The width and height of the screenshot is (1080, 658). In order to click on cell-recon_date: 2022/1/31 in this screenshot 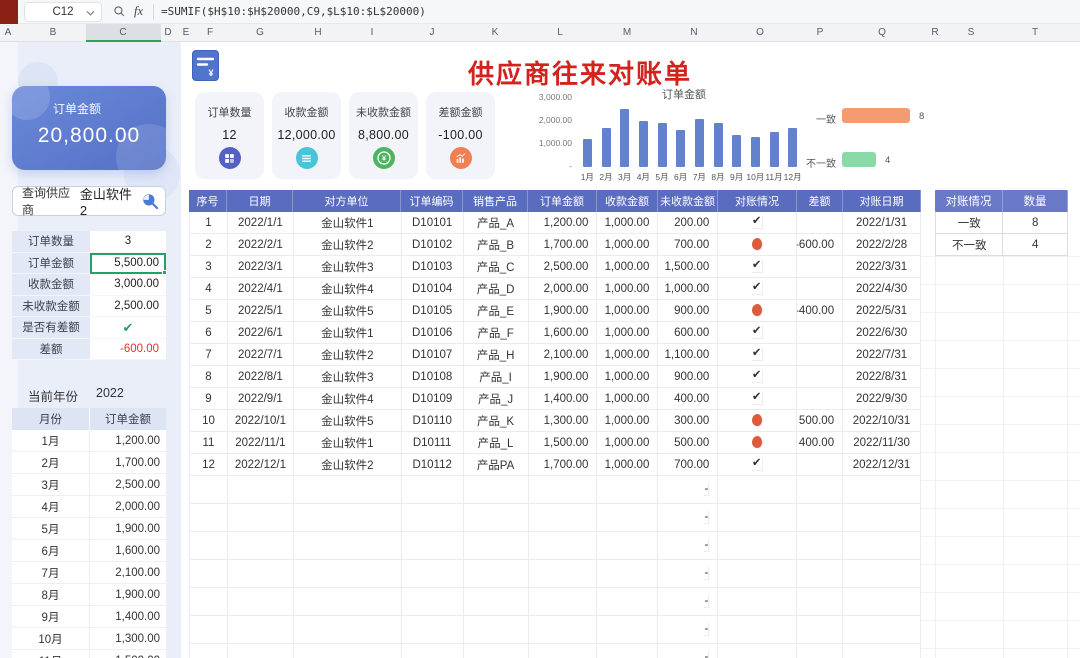, I will do `click(882, 223)`.